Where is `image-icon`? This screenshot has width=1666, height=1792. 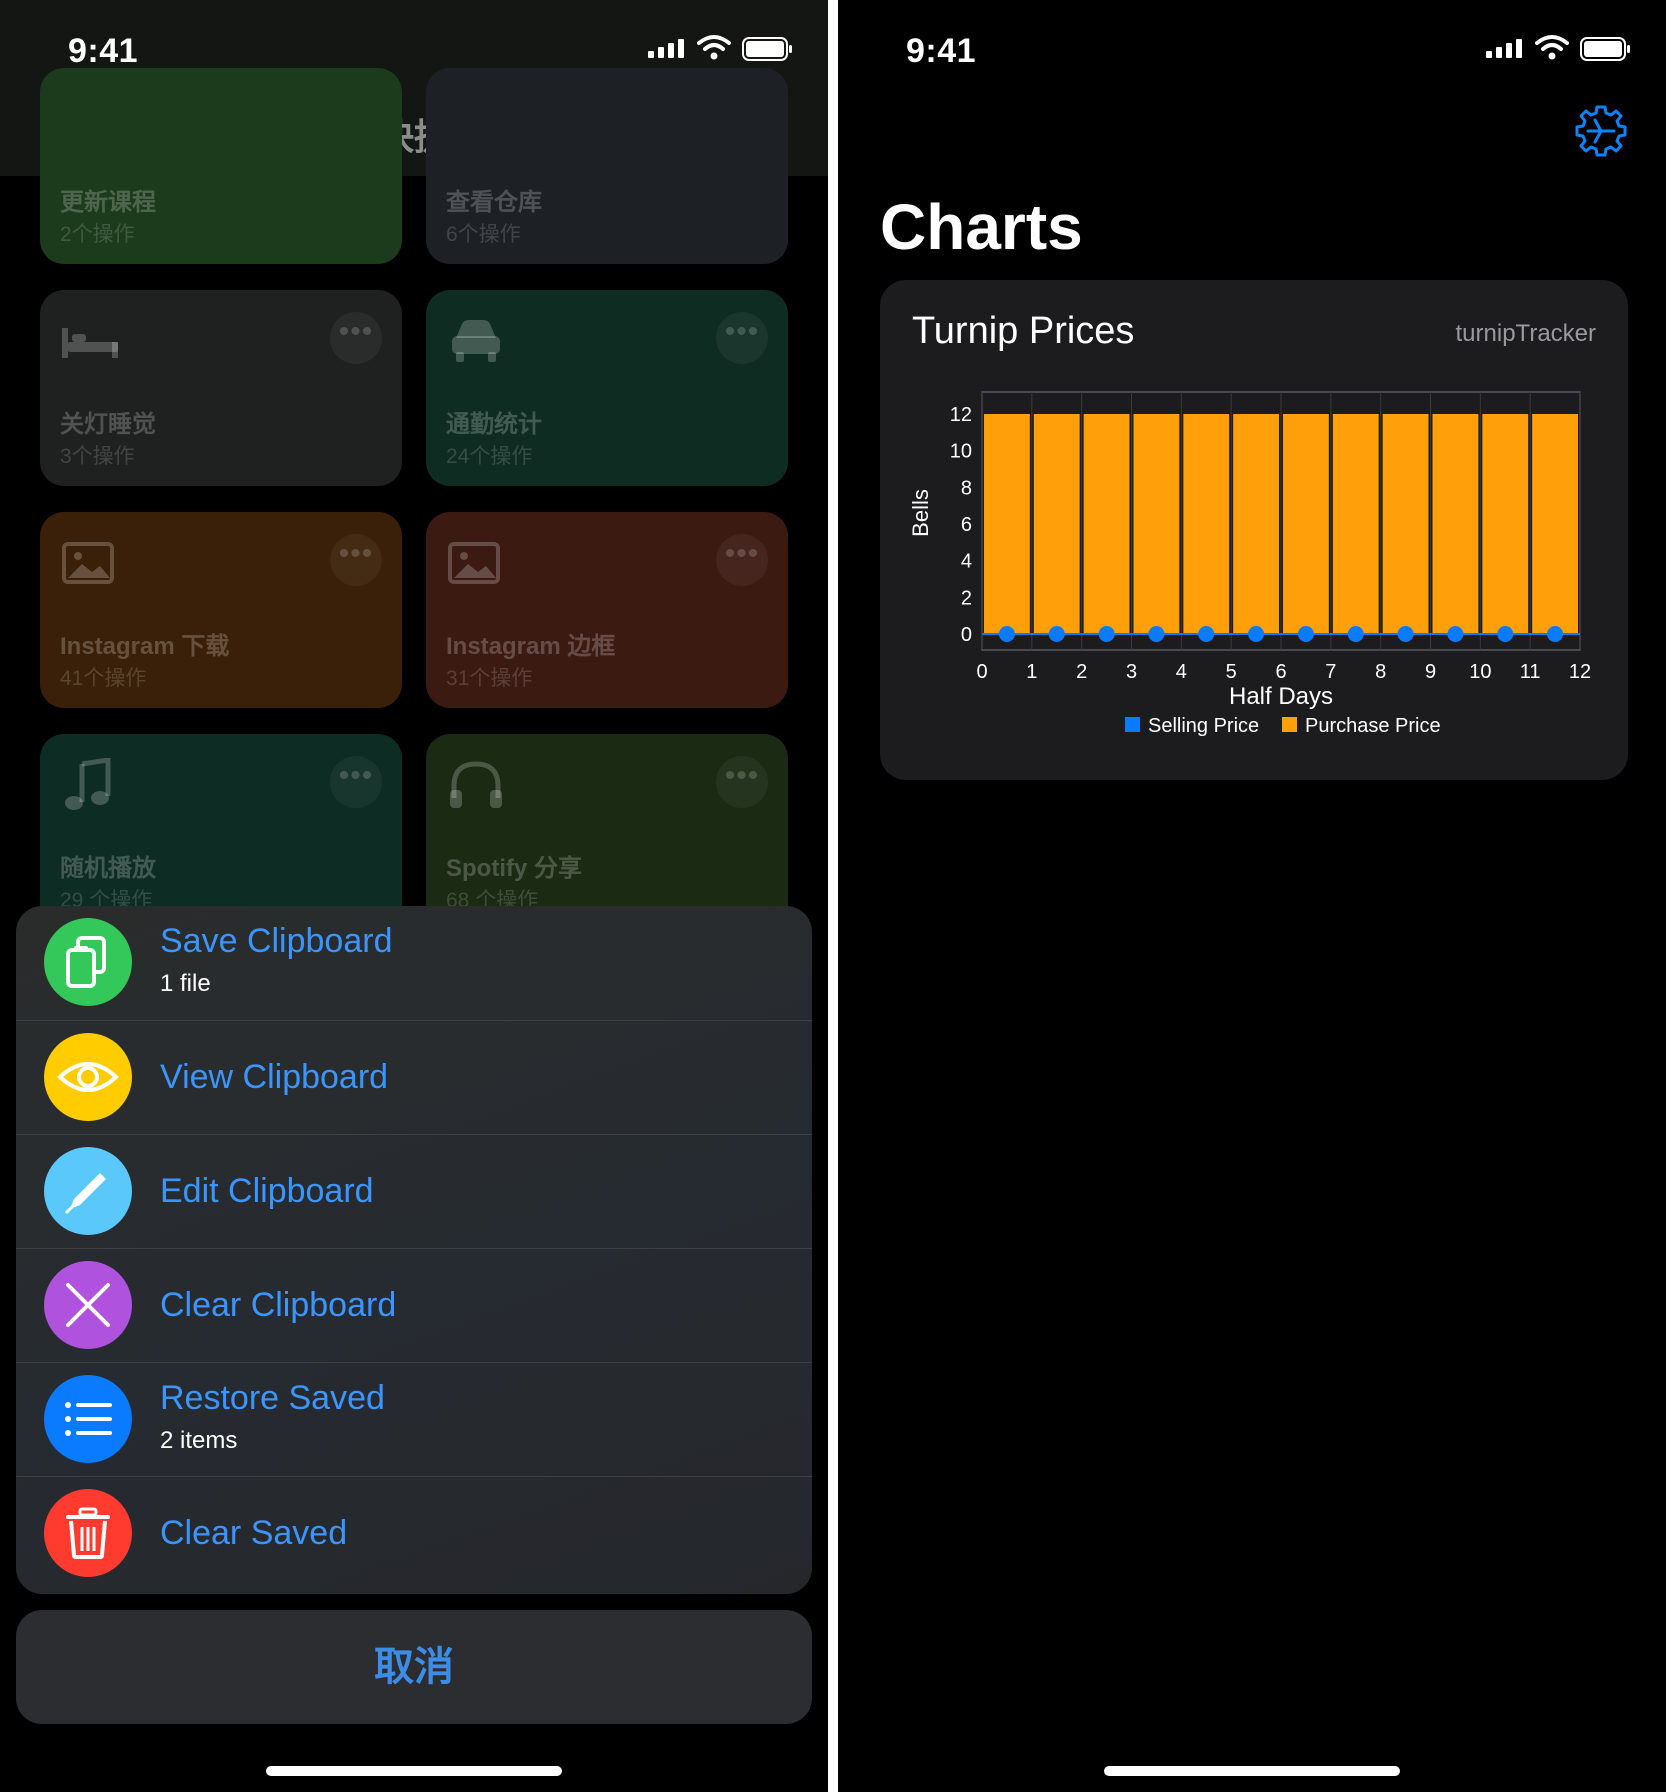 image-icon is located at coordinates (88, 563).